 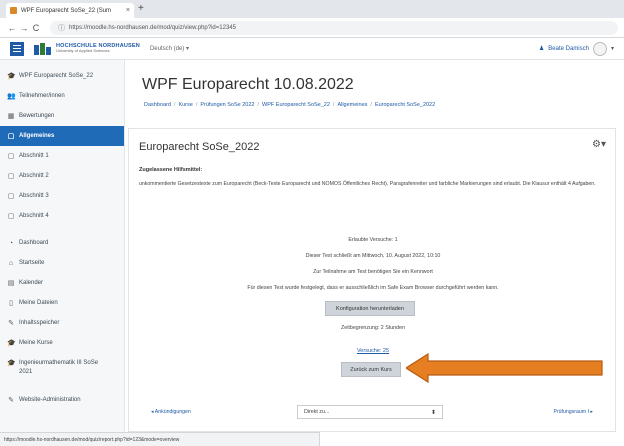 I want to click on sidebar-item-label: Inhaltsspeicher, so click(x=39, y=323).